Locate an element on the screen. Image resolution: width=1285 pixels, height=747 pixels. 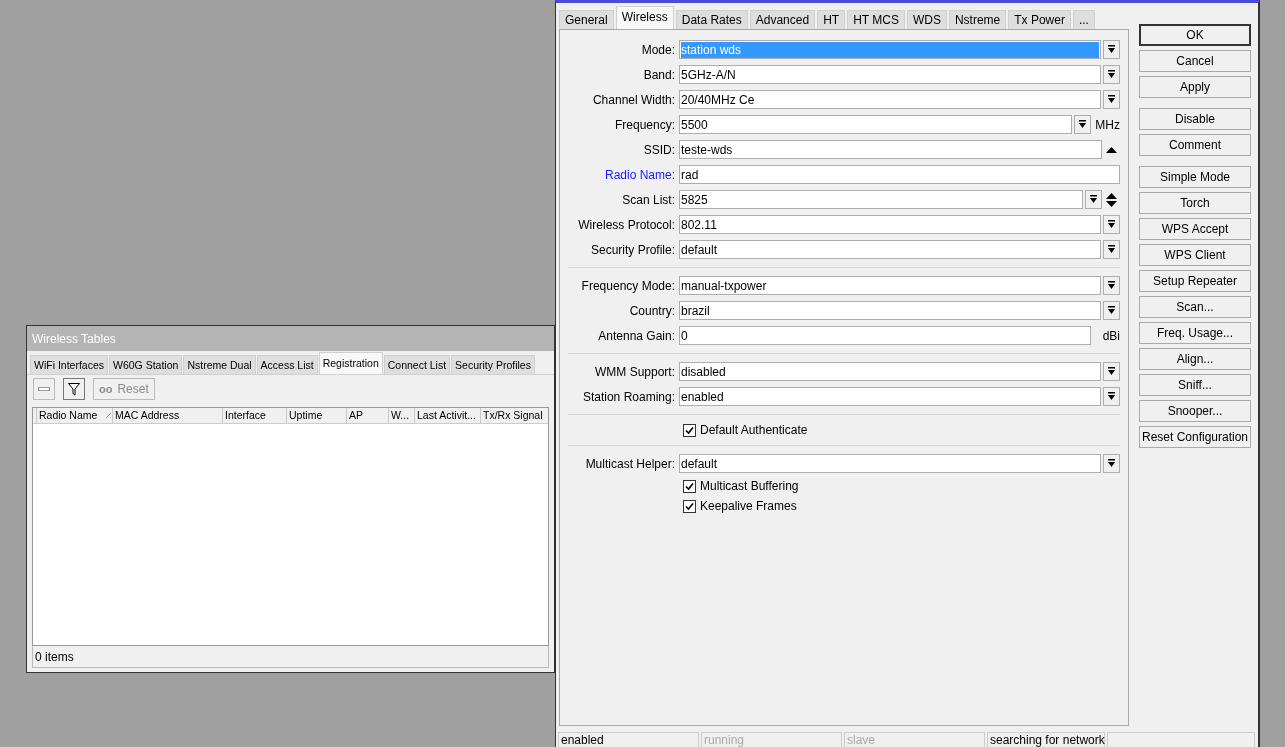
dialog-button: Reset Configuration is located at coordinates (1195, 437).